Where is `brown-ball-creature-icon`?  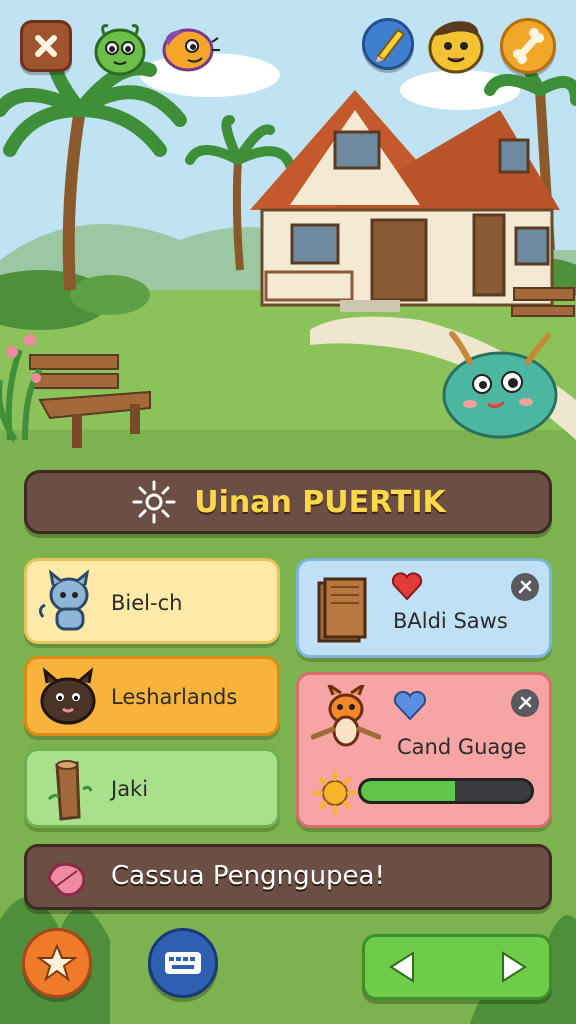
brown-ball-creature-icon is located at coordinates (68, 696).